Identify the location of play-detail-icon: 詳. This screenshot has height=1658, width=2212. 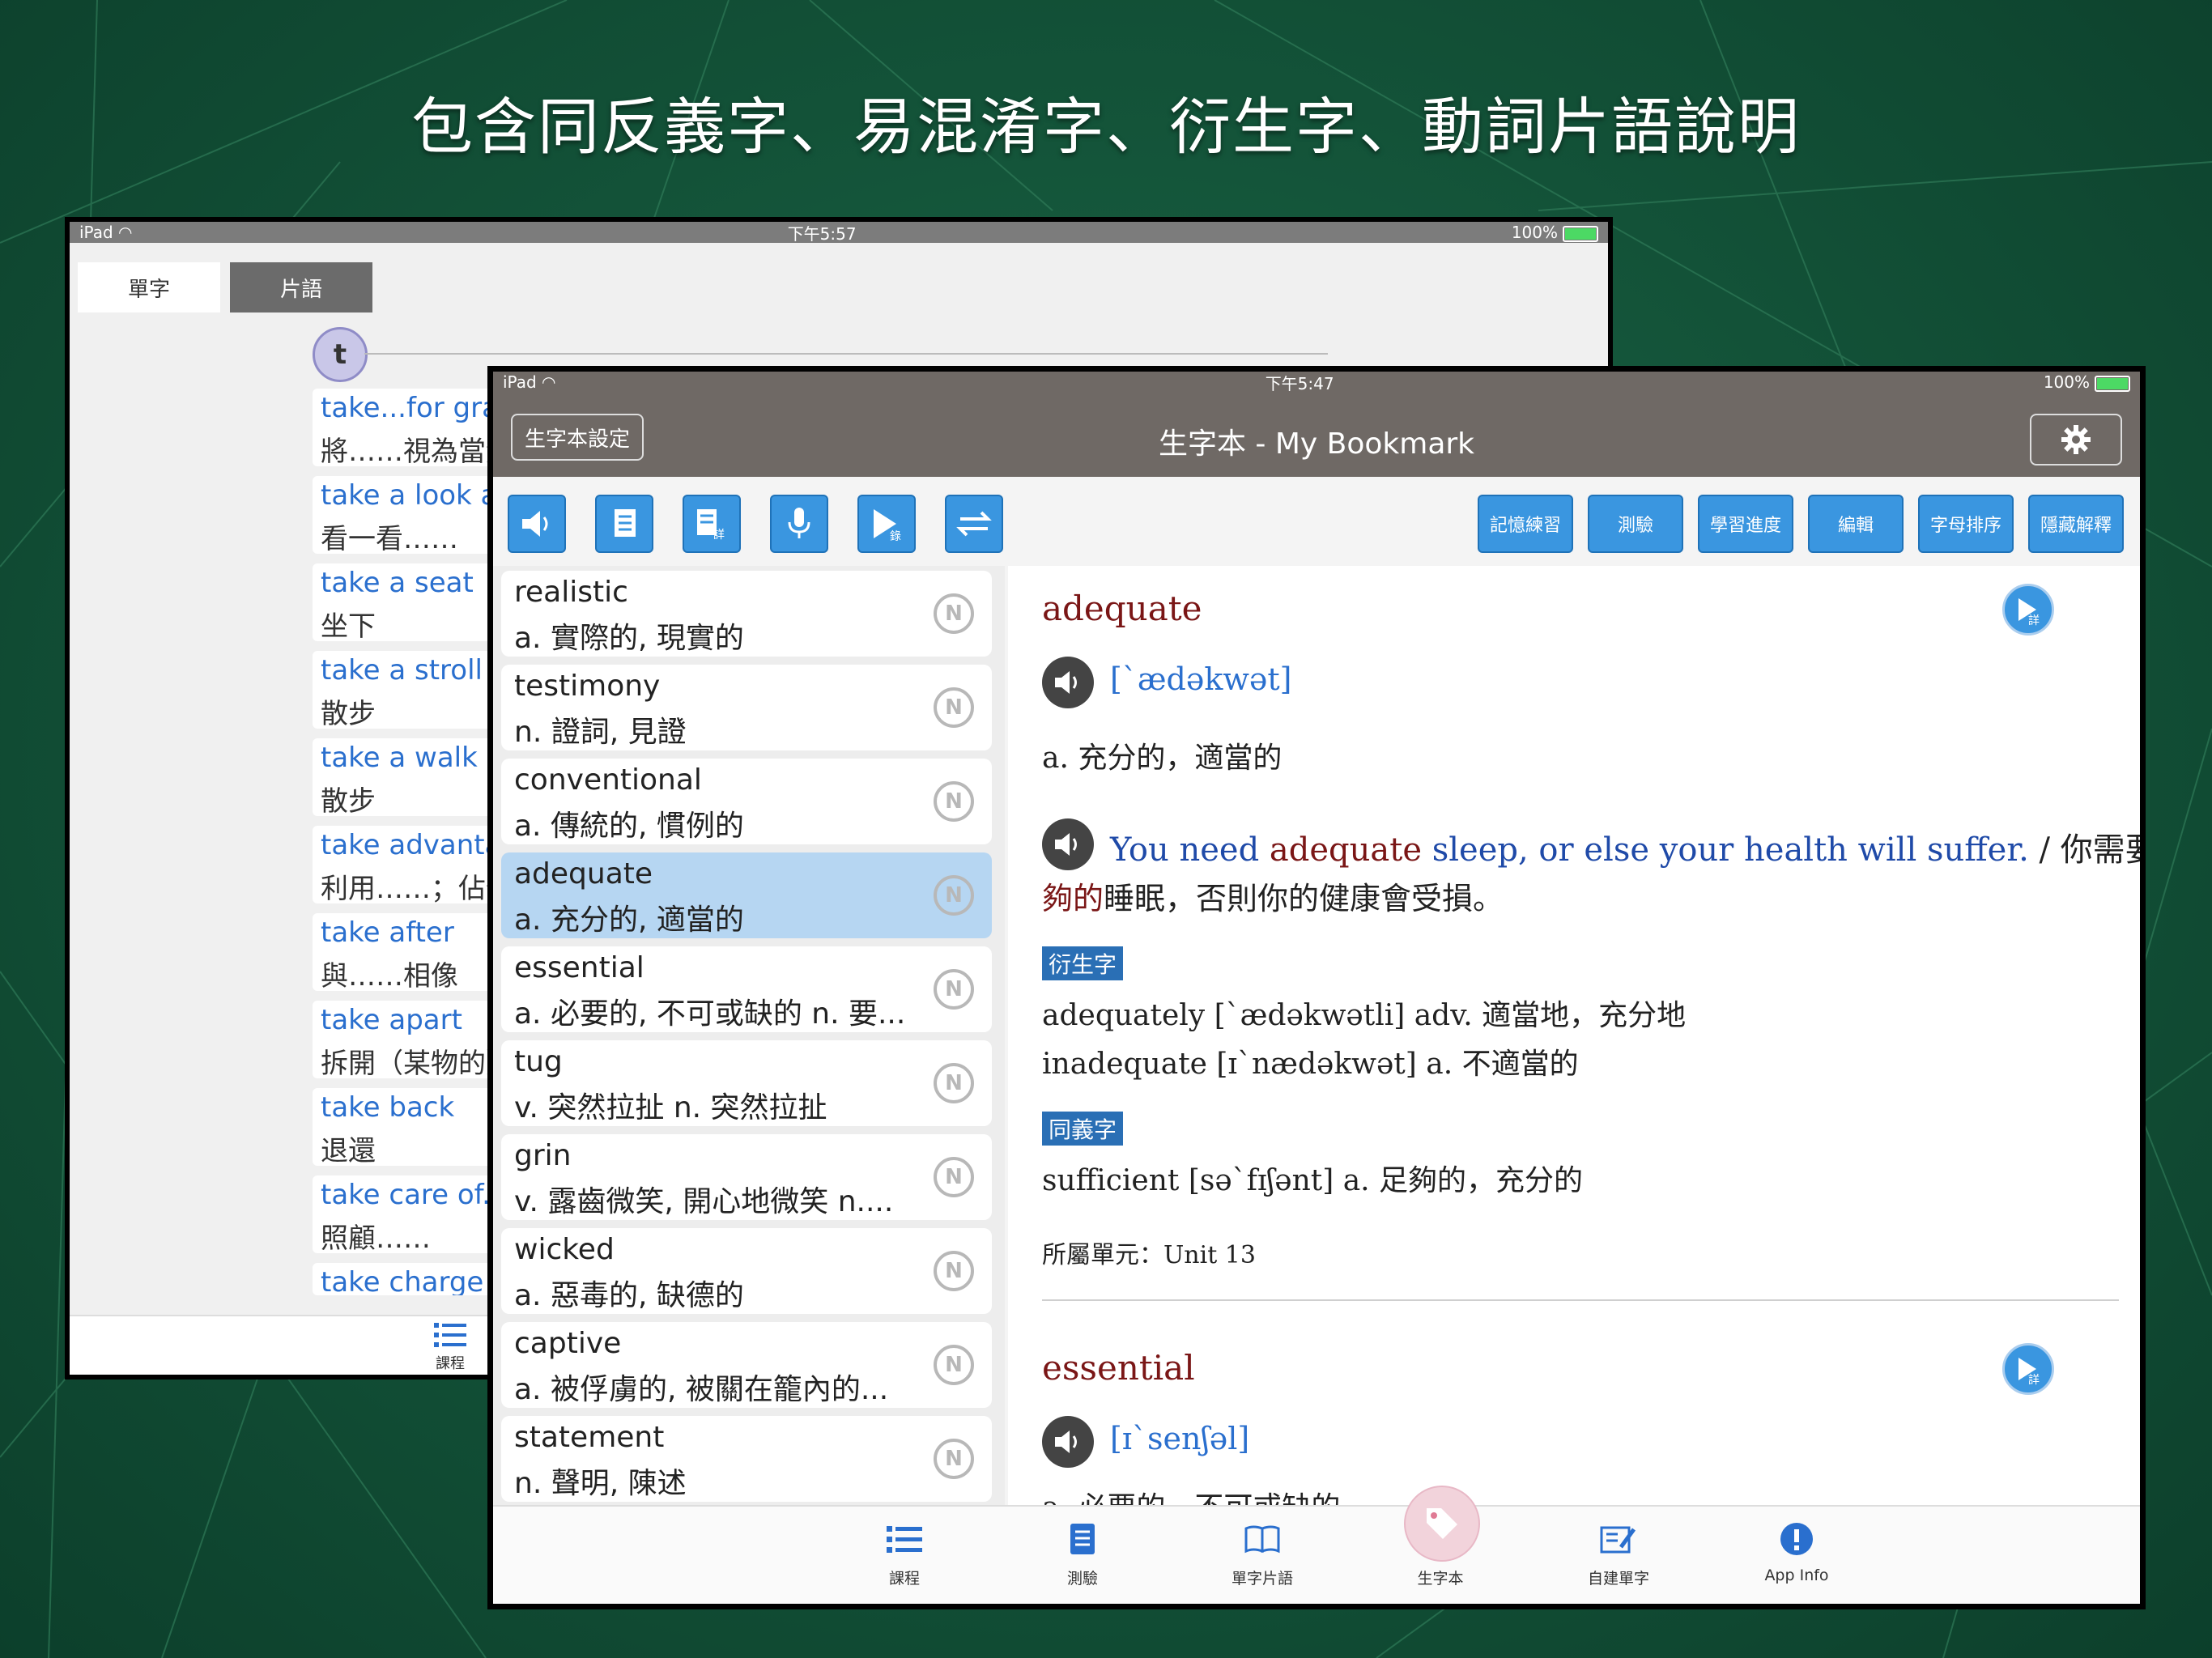
(2029, 612).